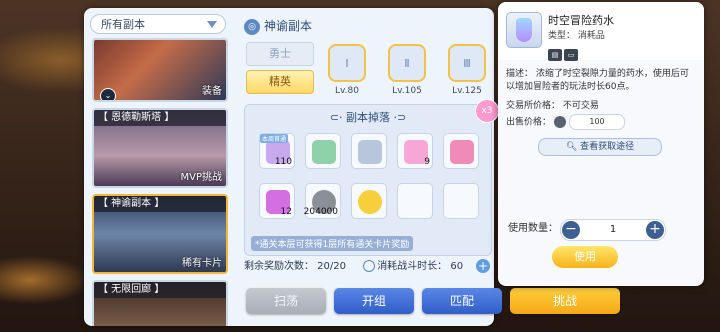 The height and width of the screenshot is (332, 720). I want to click on sweep-button: 扫荡, so click(286, 301).